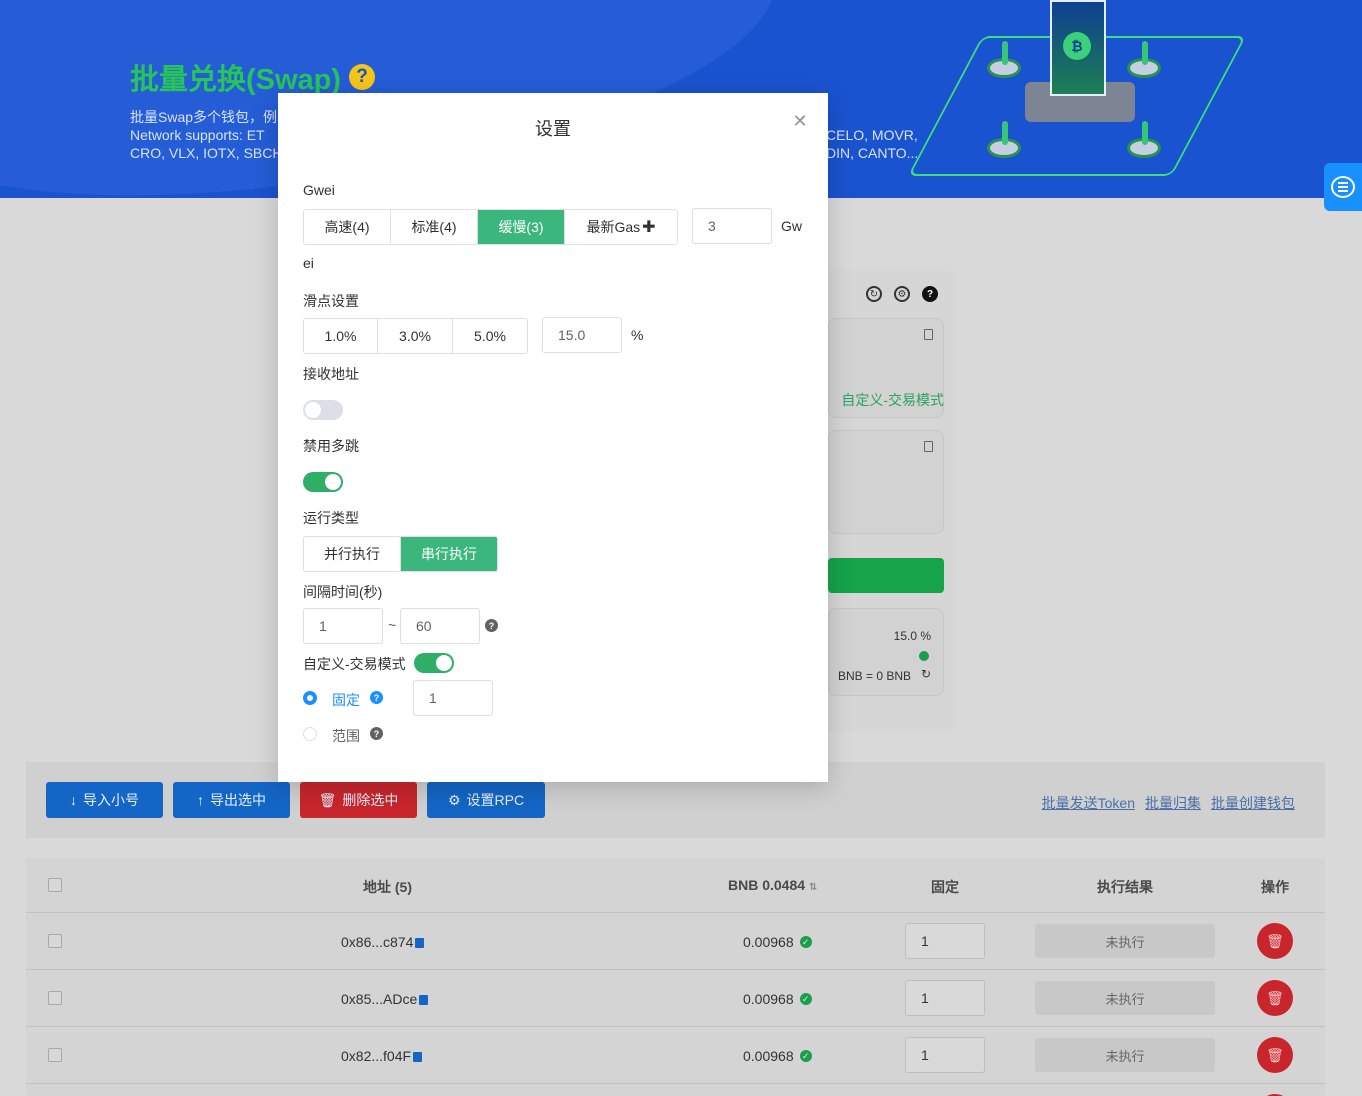 This screenshot has width=1362, height=1096. Describe the element at coordinates (433, 227) in the screenshot. I see `gwei-option-standard: 标准(4)` at that location.